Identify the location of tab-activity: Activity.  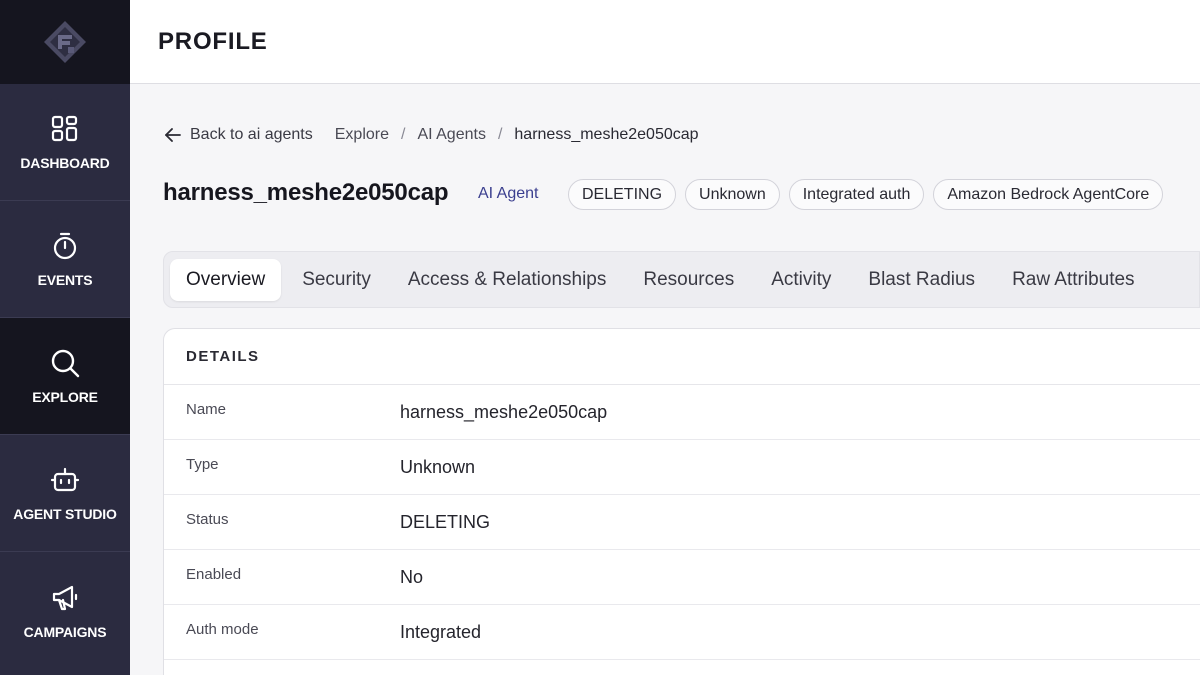
(801, 280).